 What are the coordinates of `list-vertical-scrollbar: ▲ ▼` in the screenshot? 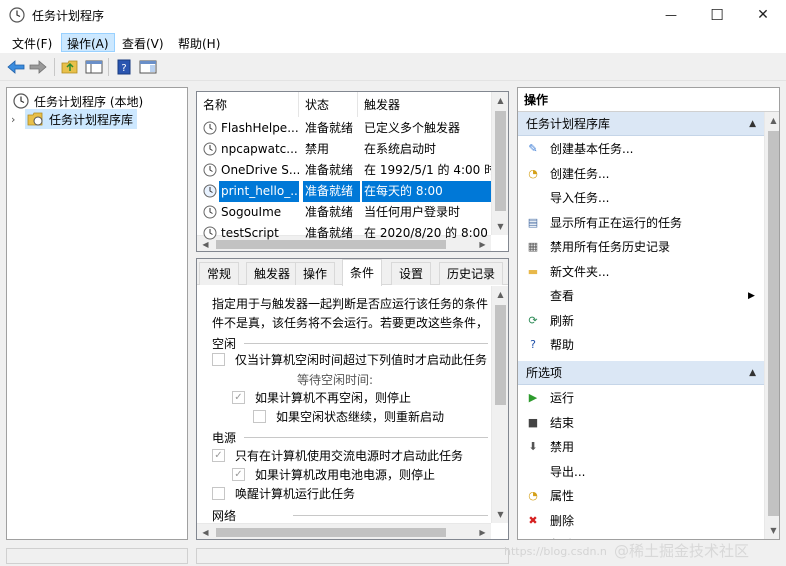 It's located at (499, 163).